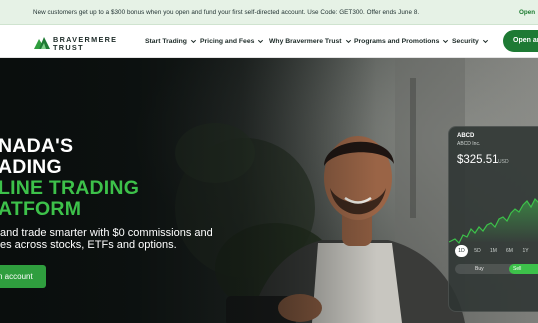  What do you see at coordinates (42, 43) in the screenshot?
I see `logo-mark-icon` at bounding box center [42, 43].